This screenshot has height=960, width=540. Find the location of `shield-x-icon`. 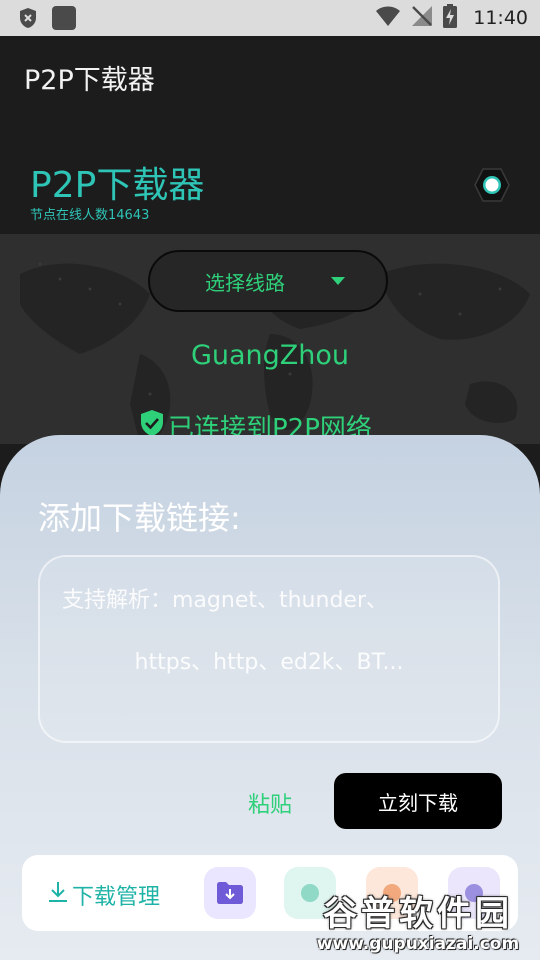

shield-x-icon is located at coordinates (28, 18).